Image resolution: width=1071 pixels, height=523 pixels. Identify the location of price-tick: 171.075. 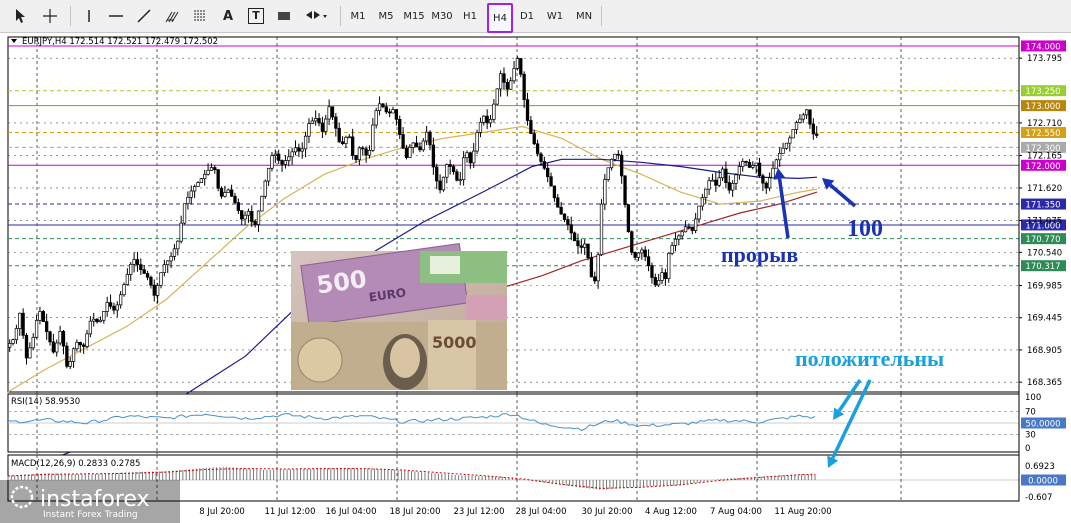
(1044, 221).